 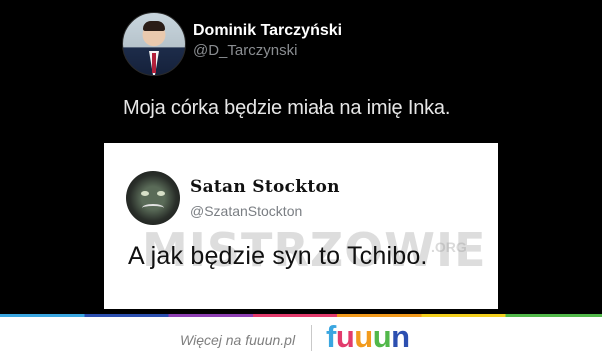 What do you see at coordinates (301, 337) in the screenshot?
I see `footer: Więcej na fuuun.pl fuuun` at bounding box center [301, 337].